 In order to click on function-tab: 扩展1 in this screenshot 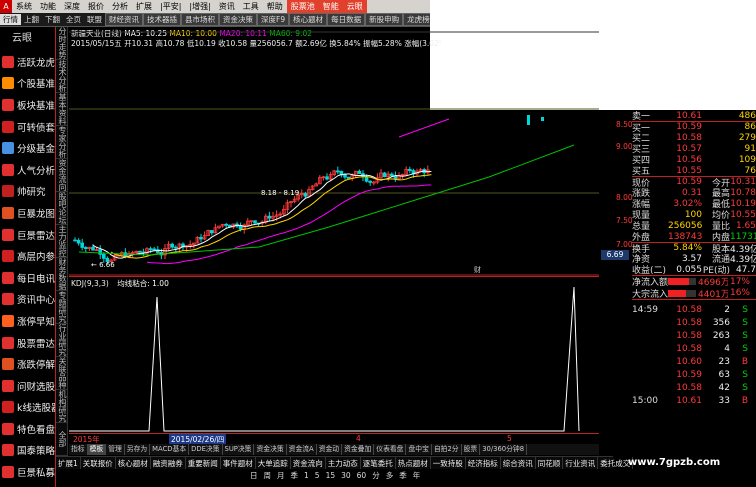, I will do `click(68, 463)`.